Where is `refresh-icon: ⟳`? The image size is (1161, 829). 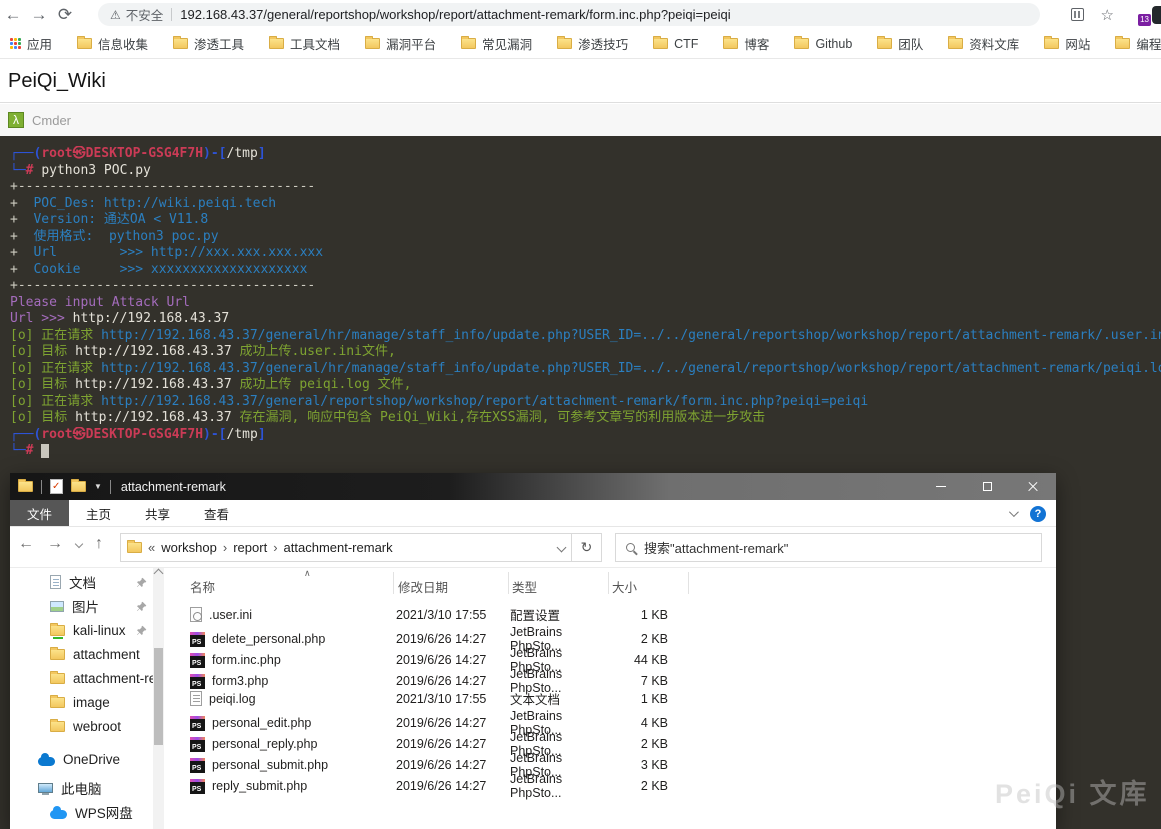
refresh-icon: ⟳ is located at coordinates (65, 14).